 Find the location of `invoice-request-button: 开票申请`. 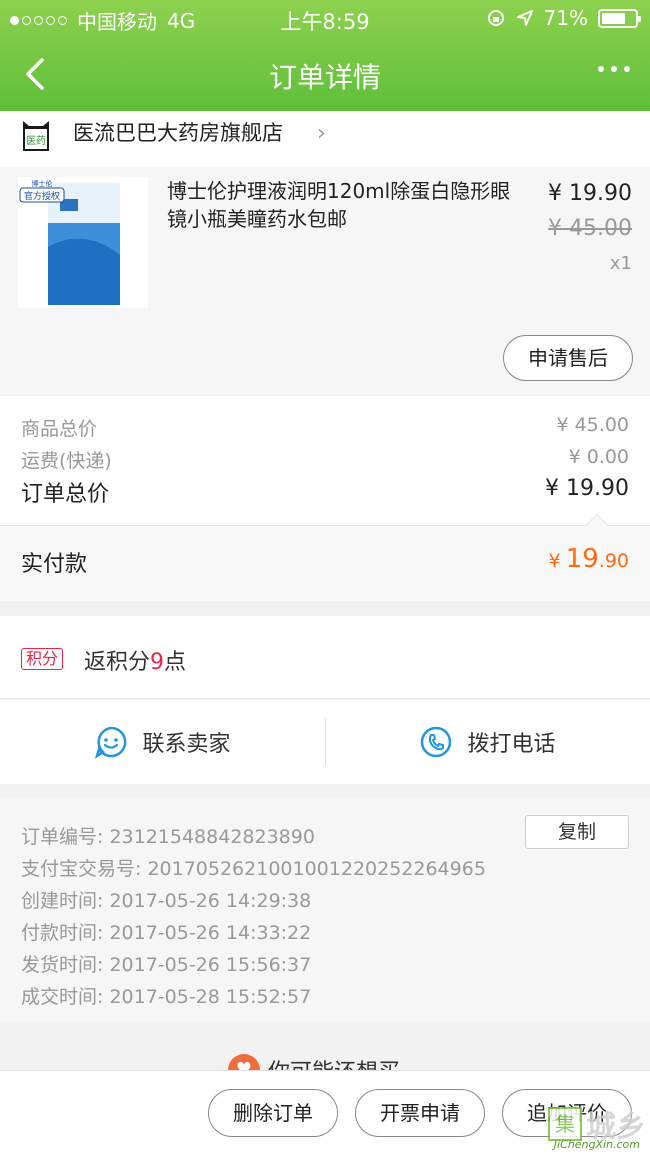

invoice-request-button: 开票申请 is located at coordinates (420, 1113).